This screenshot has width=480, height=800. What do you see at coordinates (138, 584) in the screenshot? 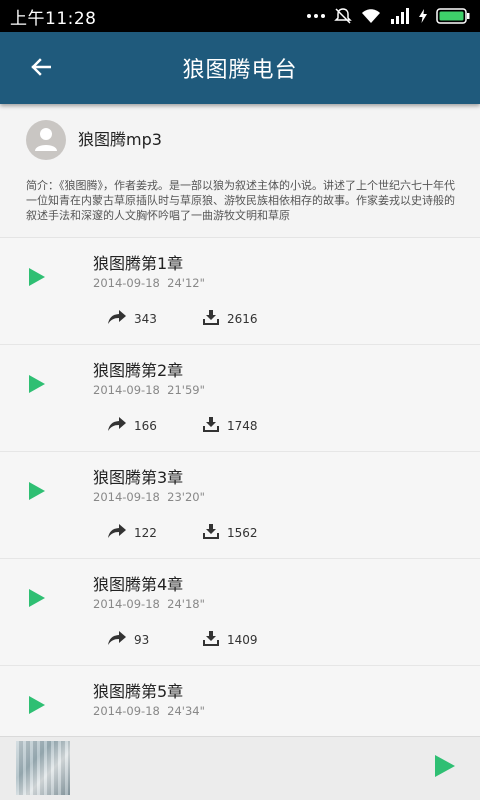
I see `episode-title: 狼图腾第4章` at bounding box center [138, 584].